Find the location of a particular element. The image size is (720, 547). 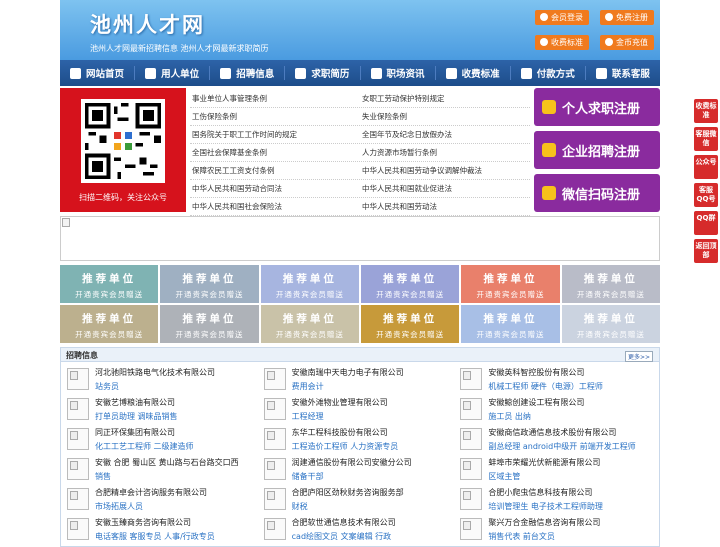

position-links: 市场拓展人员 is located at coordinates (119, 506).